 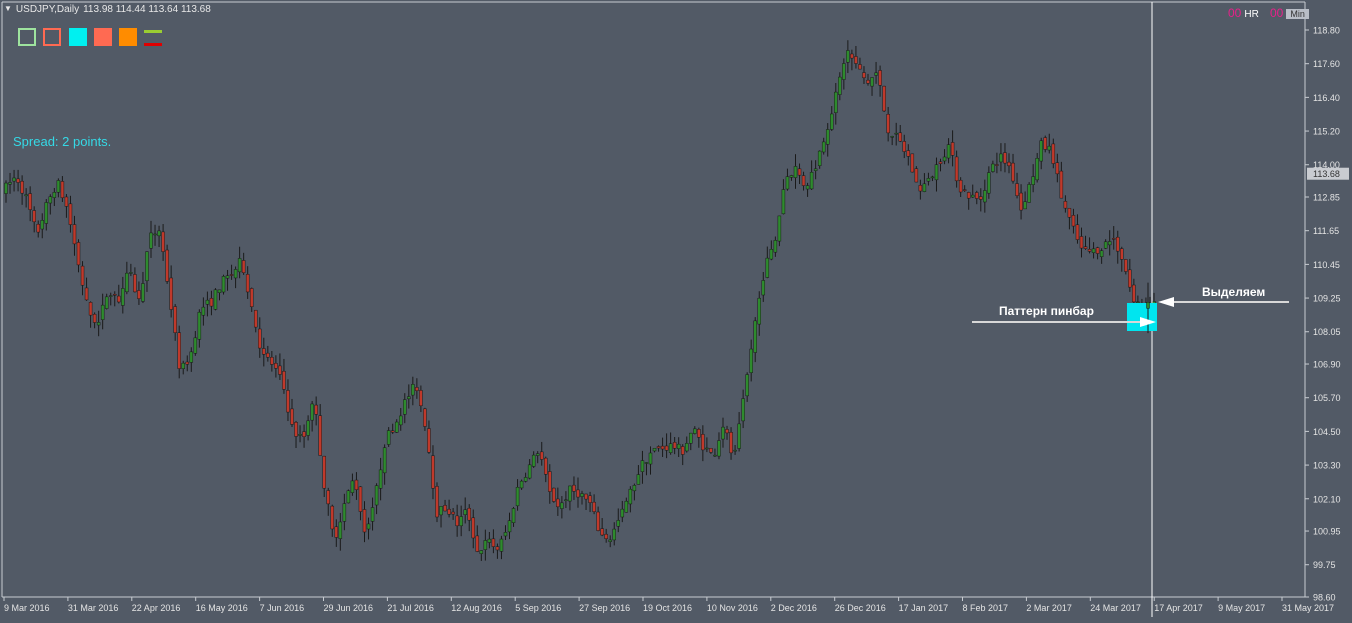 I want to click on timeframe-hour-button: 00 HR, so click(x=1243, y=13).